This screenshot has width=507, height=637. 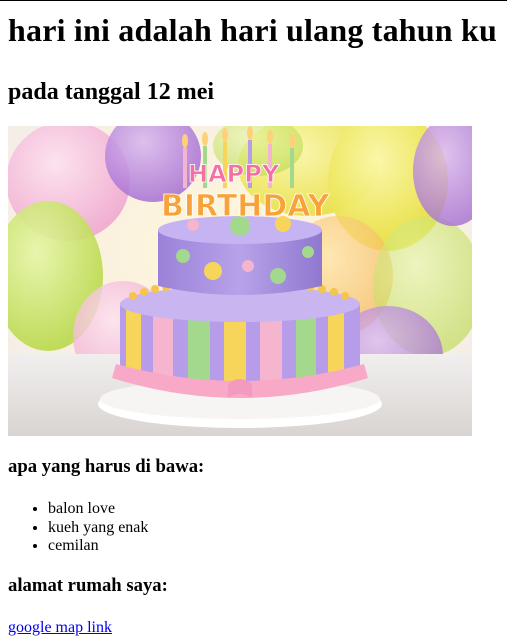 I want to click on list-item: cemilan, so click(x=273, y=546).